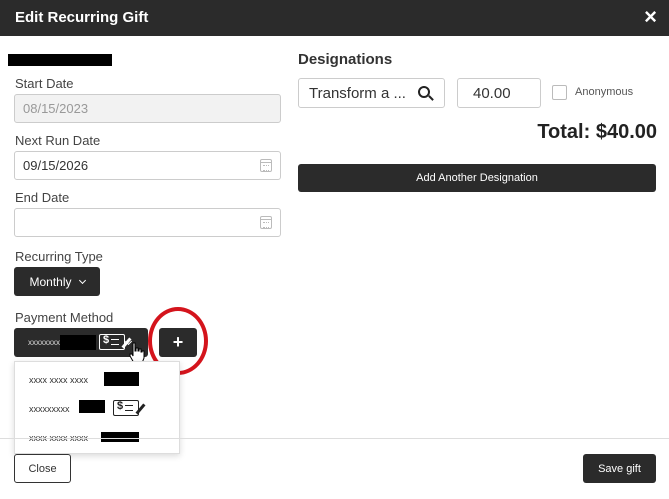 The image size is (669, 499). I want to click on payment-option-text: xxxx xxxx xxxx, so click(59, 380).